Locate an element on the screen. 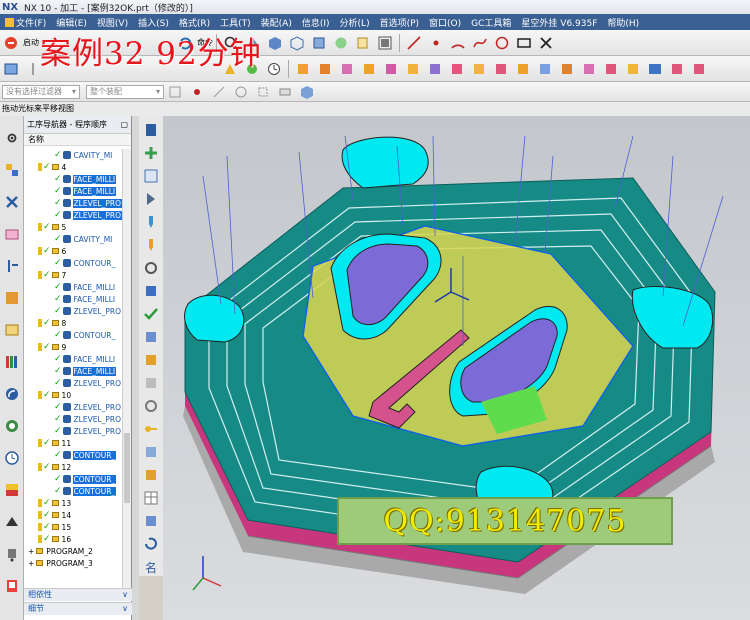 This screenshot has width=750, height=620. command-finder-label: 命令 is located at coordinates (205, 42).